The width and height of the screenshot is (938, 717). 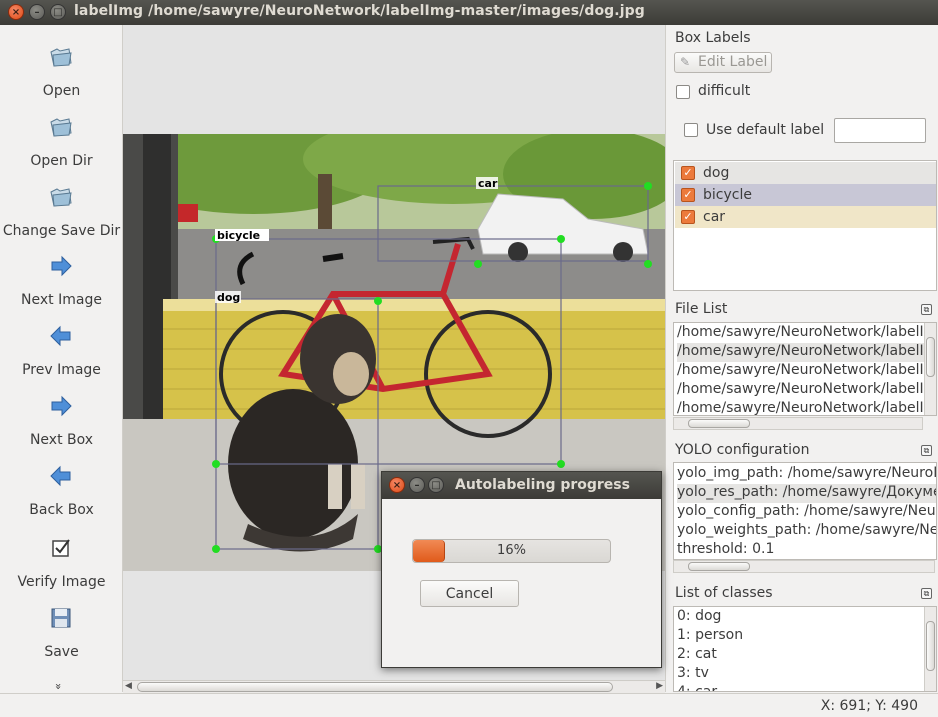 I want to click on car-box-label: car, so click(x=488, y=183).